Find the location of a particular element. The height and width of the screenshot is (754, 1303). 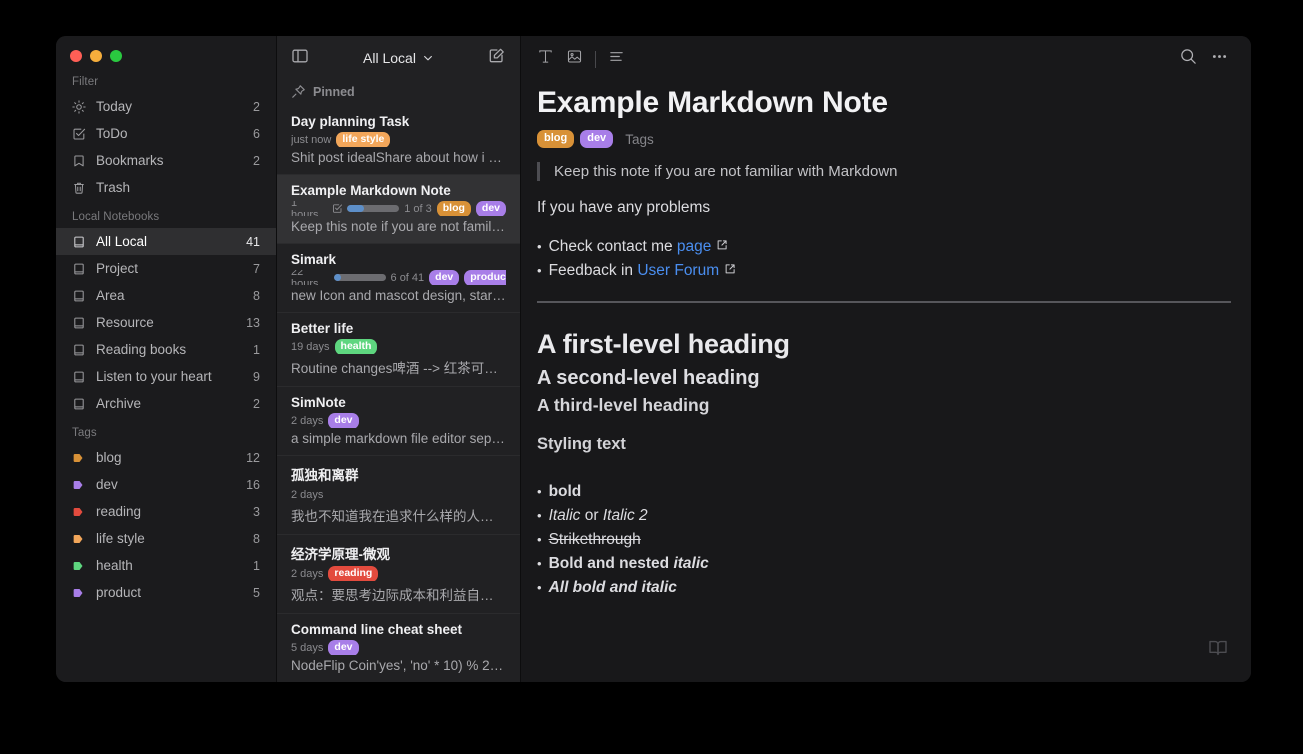

sidebar-item-count: 8 is located at coordinates (256, 295).